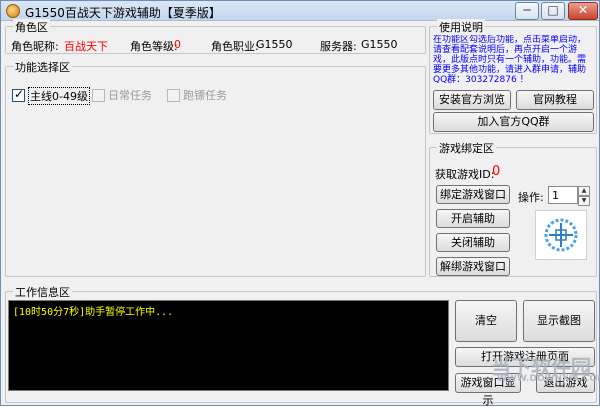  What do you see at coordinates (473, 266) in the screenshot?
I see `unbind-window-button: 解绑游戏窗口` at bounding box center [473, 266].